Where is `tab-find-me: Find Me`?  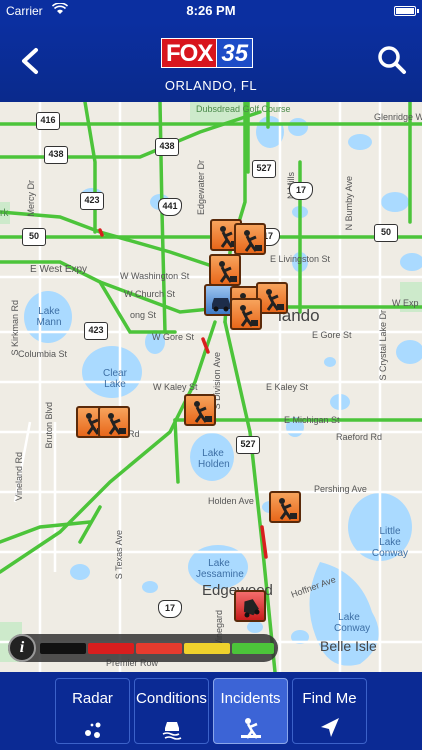 tab-find-me: Find Me is located at coordinates (329, 711).